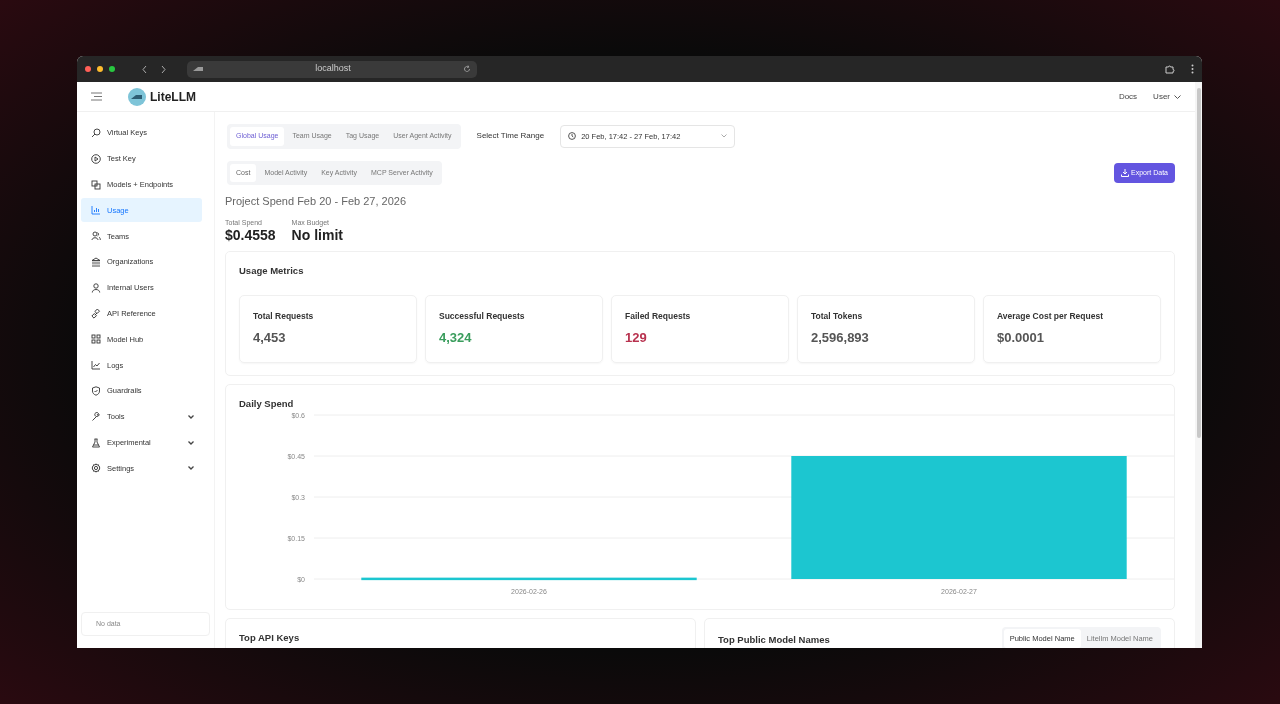 The height and width of the screenshot is (704, 1280). Describe the element at coordinates (267, 403) in the screenshot. I see `panel-title: Daily Spend` at that location.